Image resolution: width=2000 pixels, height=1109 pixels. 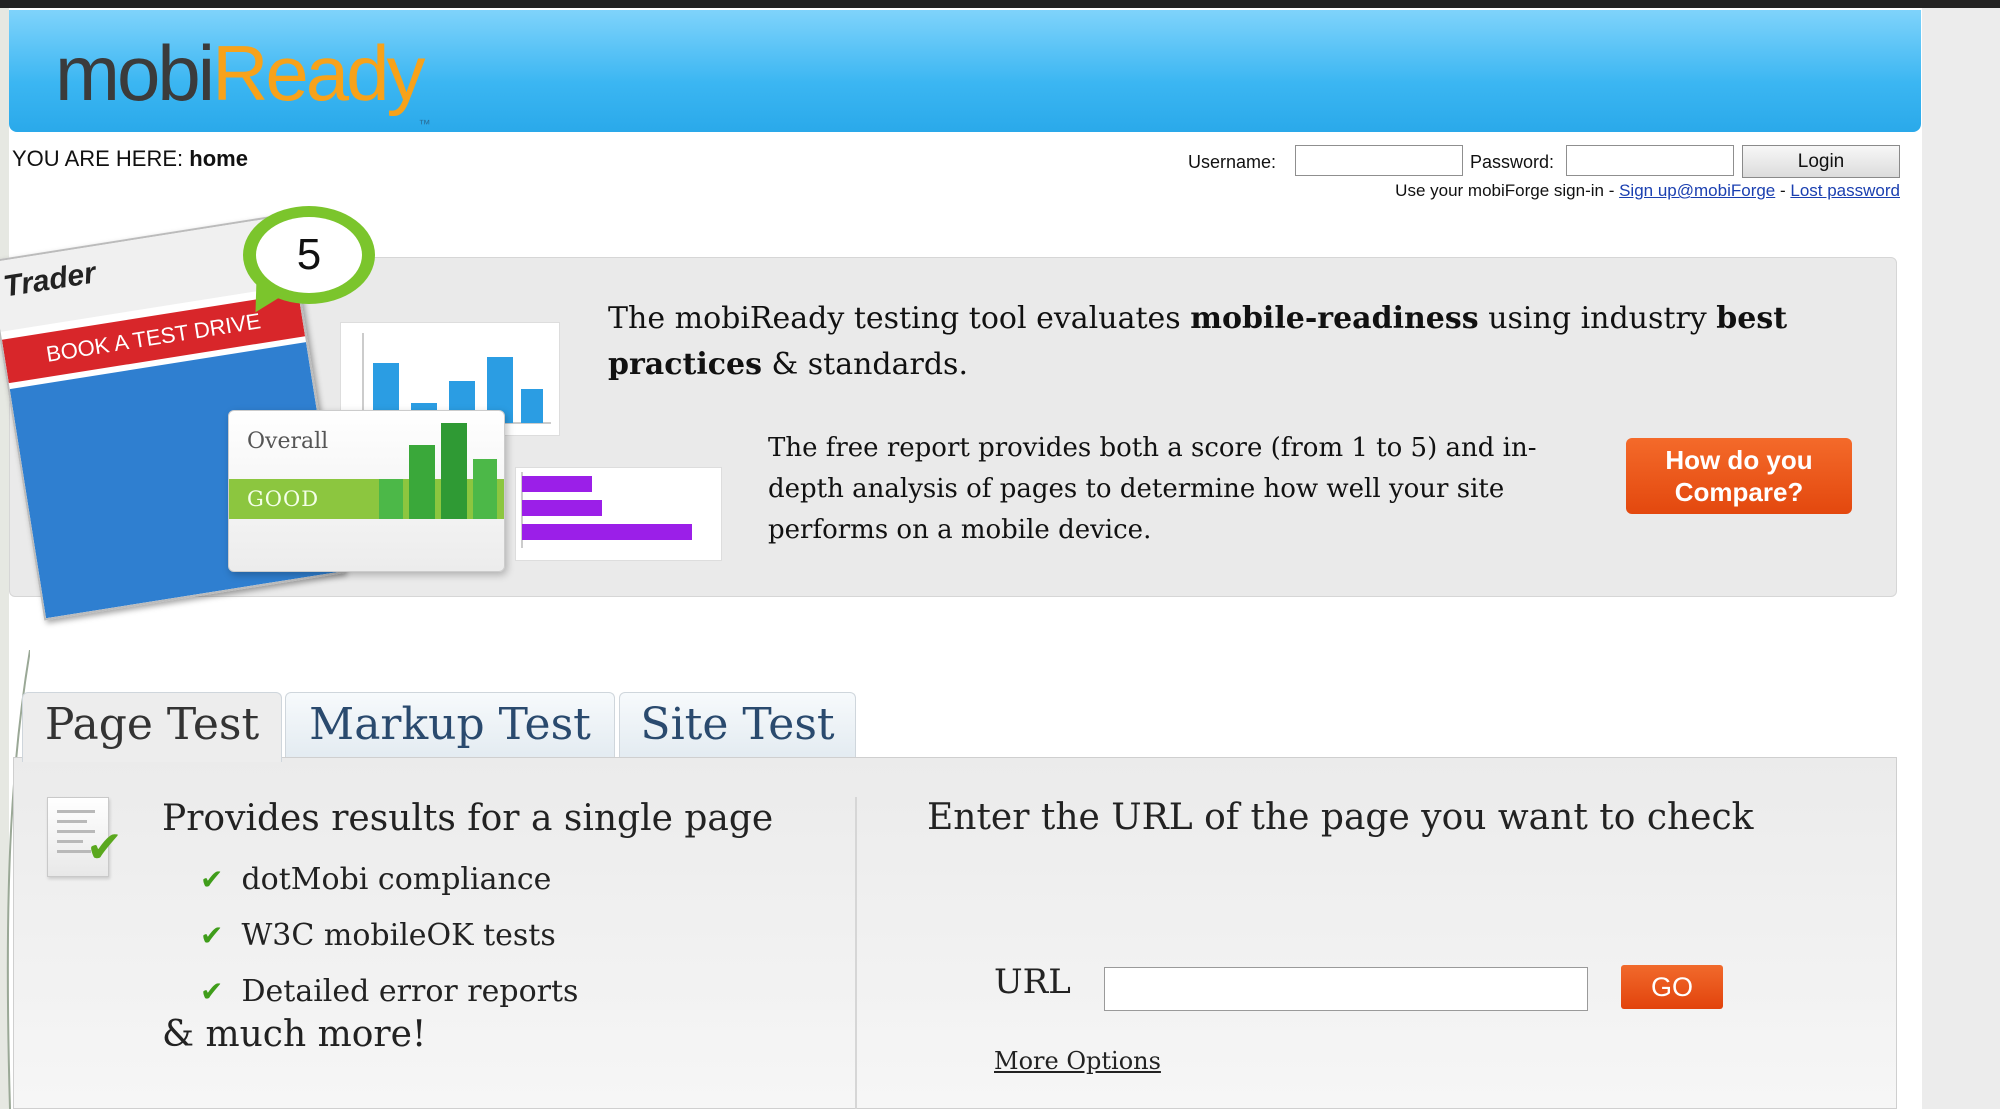 I want to click on logo-tm: ™, so click(x=424, y=124).